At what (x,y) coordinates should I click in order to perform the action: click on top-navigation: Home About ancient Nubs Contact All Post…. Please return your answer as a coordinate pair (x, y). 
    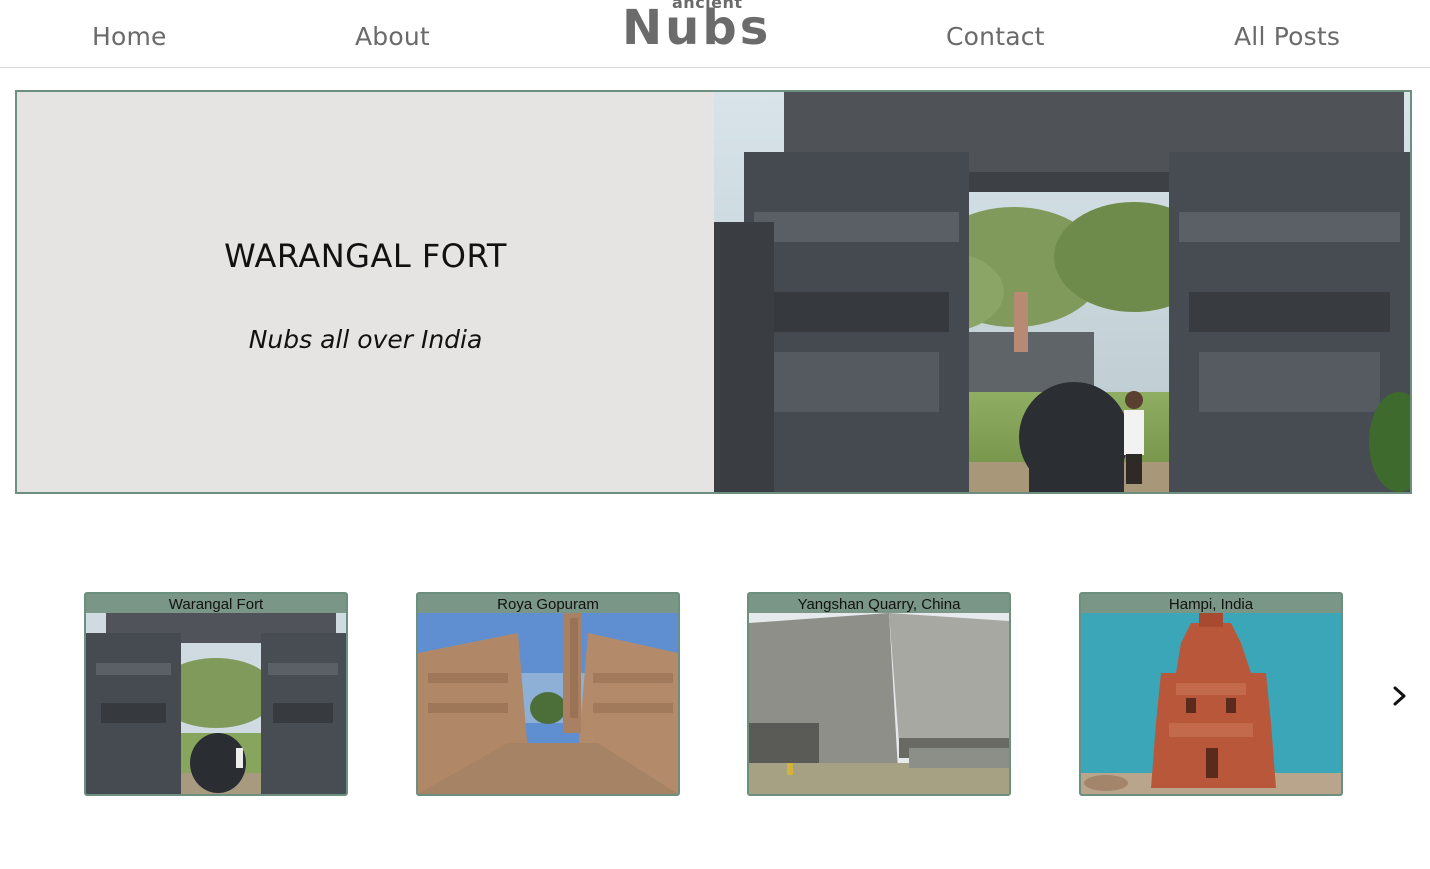
    Looking at the image, I should click on (715, 34).